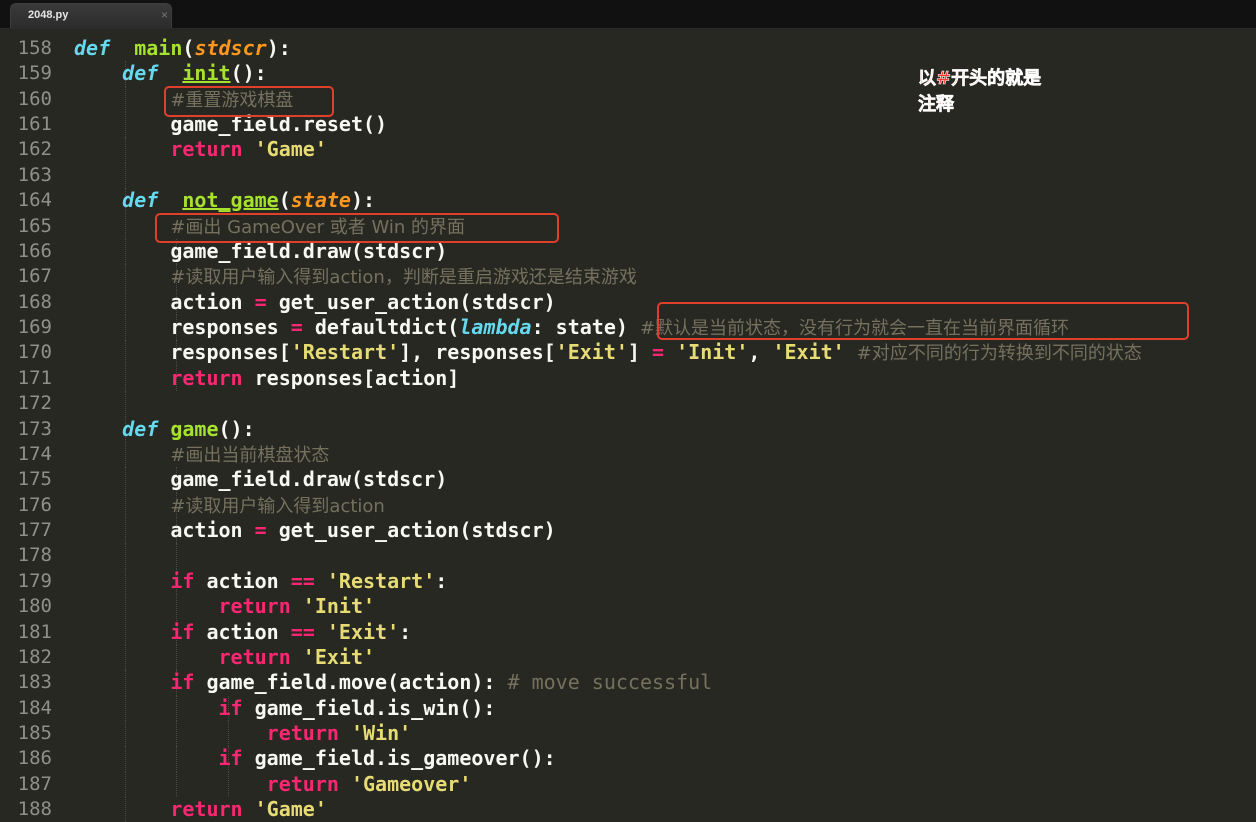 This screenshot has width=1256, height=822. Describe the element at coordinates (242, 632) in the screenshot. I see `code-text: if action == 'Exit':` at that location.